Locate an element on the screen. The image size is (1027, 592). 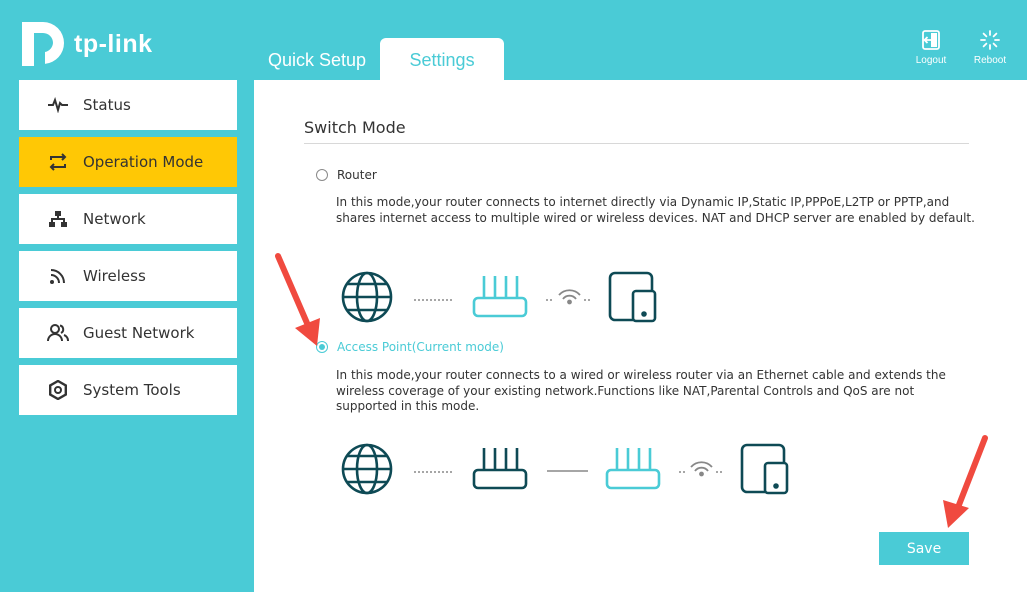
router-mode-diagram is located at coordinates (499, 297).